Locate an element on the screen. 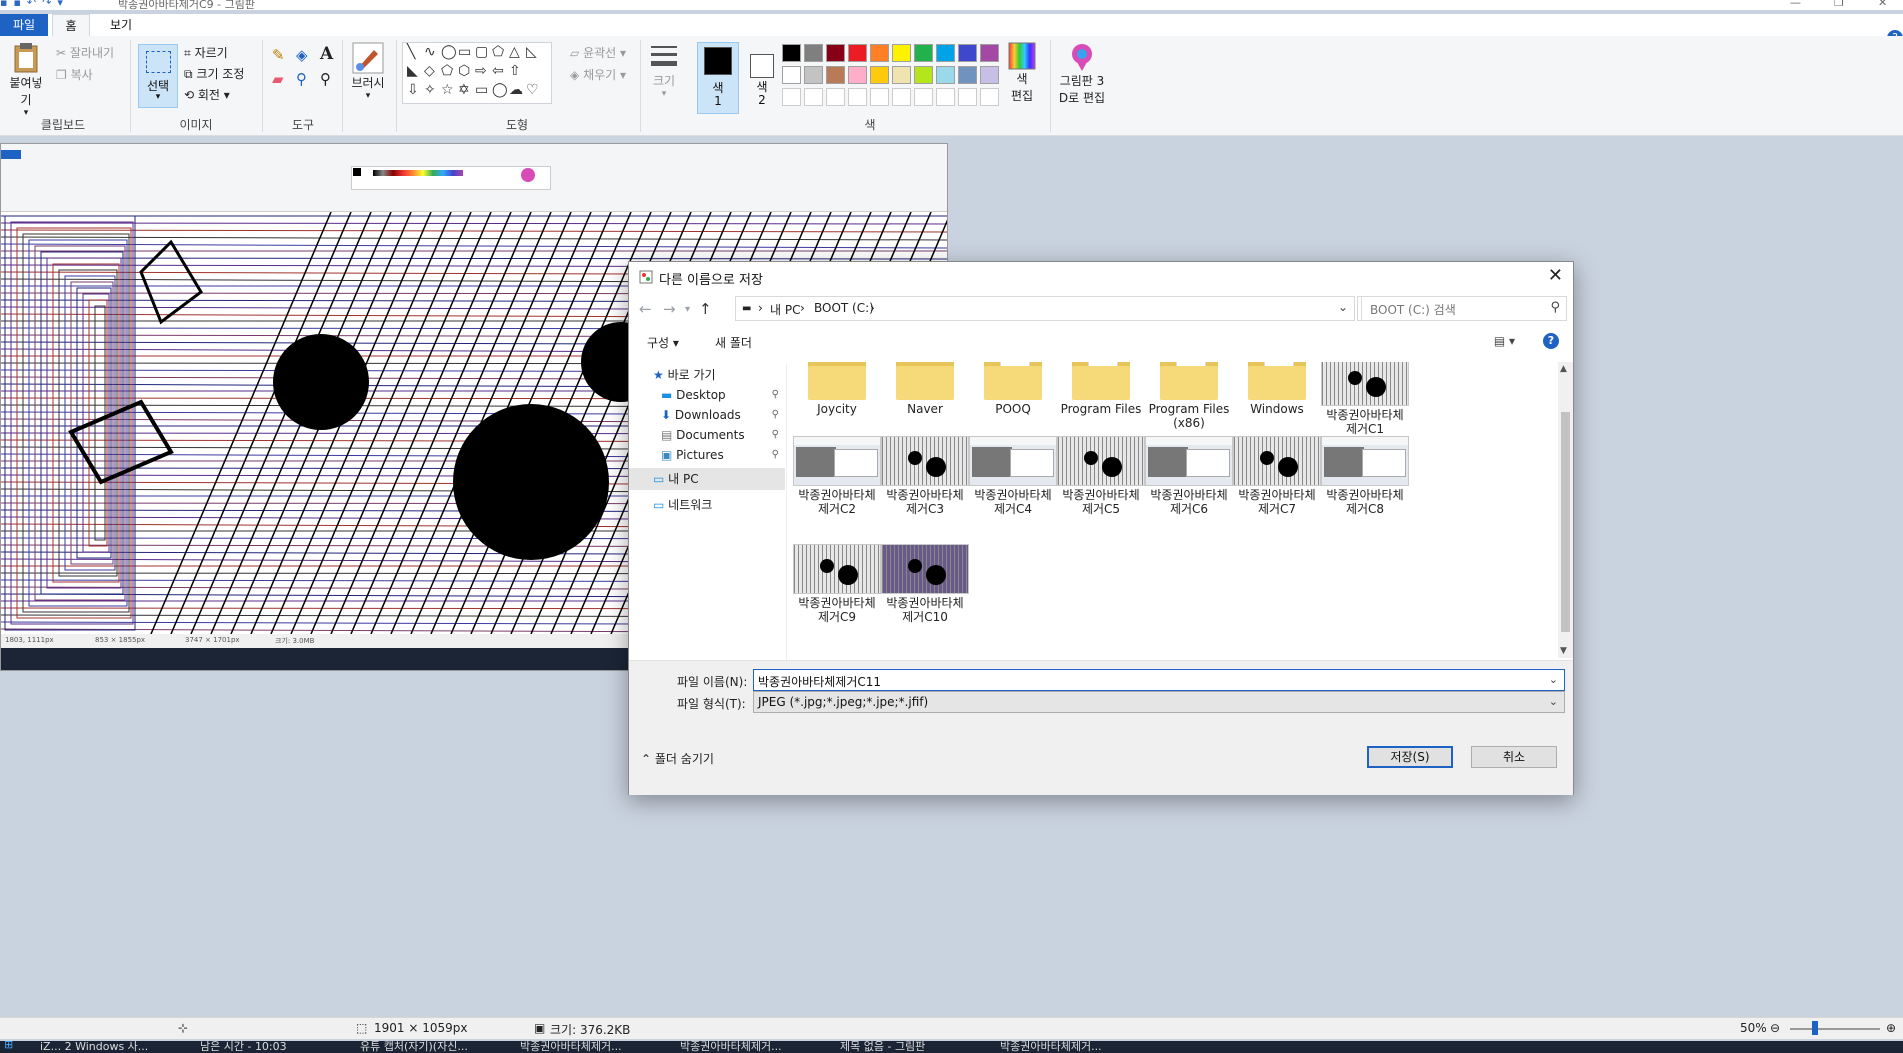 Image resolution: width=1903 pixels, height=1053 pixels. nav-this-pc: ▭ 내 PC is located at coordinates (707, 479).